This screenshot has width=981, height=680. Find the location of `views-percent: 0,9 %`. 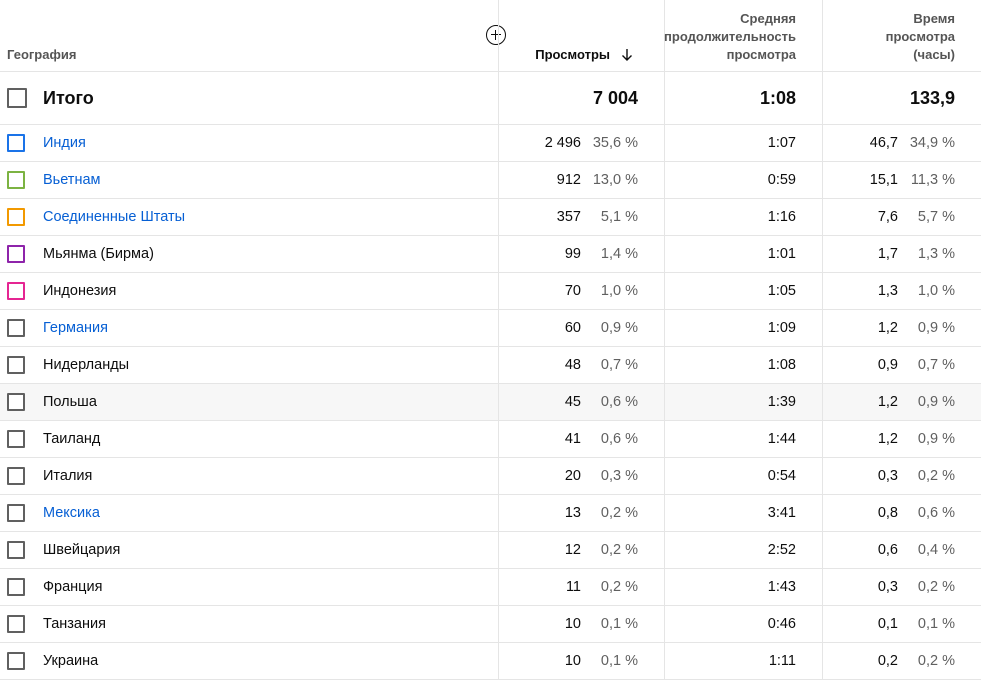

views-percent: 0,9 % is located at coordinates (619, 328).